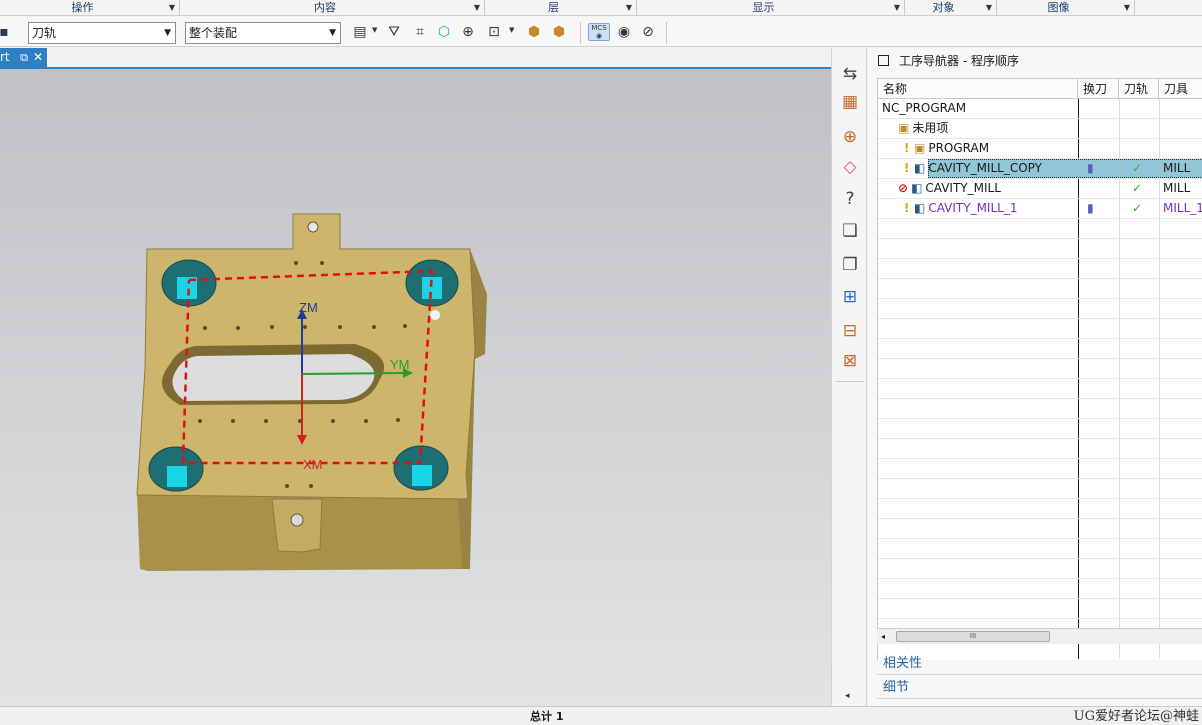 This screenshot has width=1202, height=725. Describe the element at coordinates (850, 102) in the screenshot. I see `part-navigator-icon: ▦` at that location.